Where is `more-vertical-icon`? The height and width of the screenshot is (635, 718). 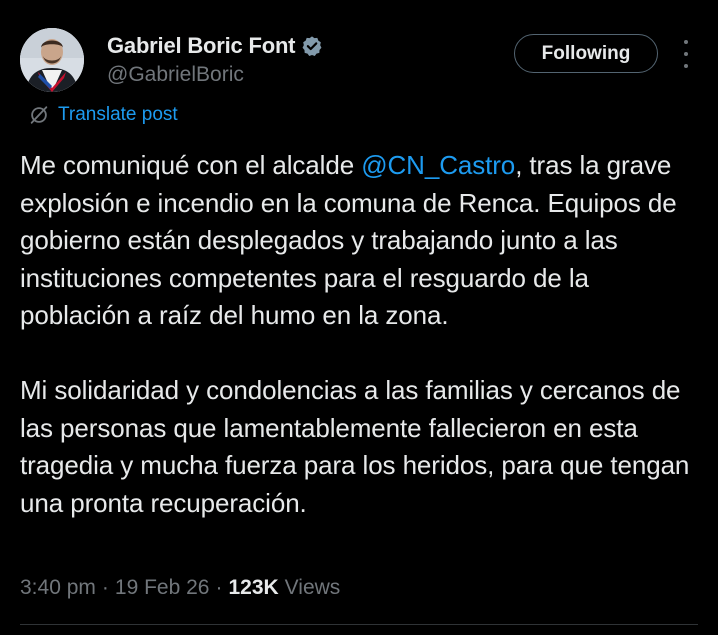
more-vertical-icon is located at coordinates (686, 54).